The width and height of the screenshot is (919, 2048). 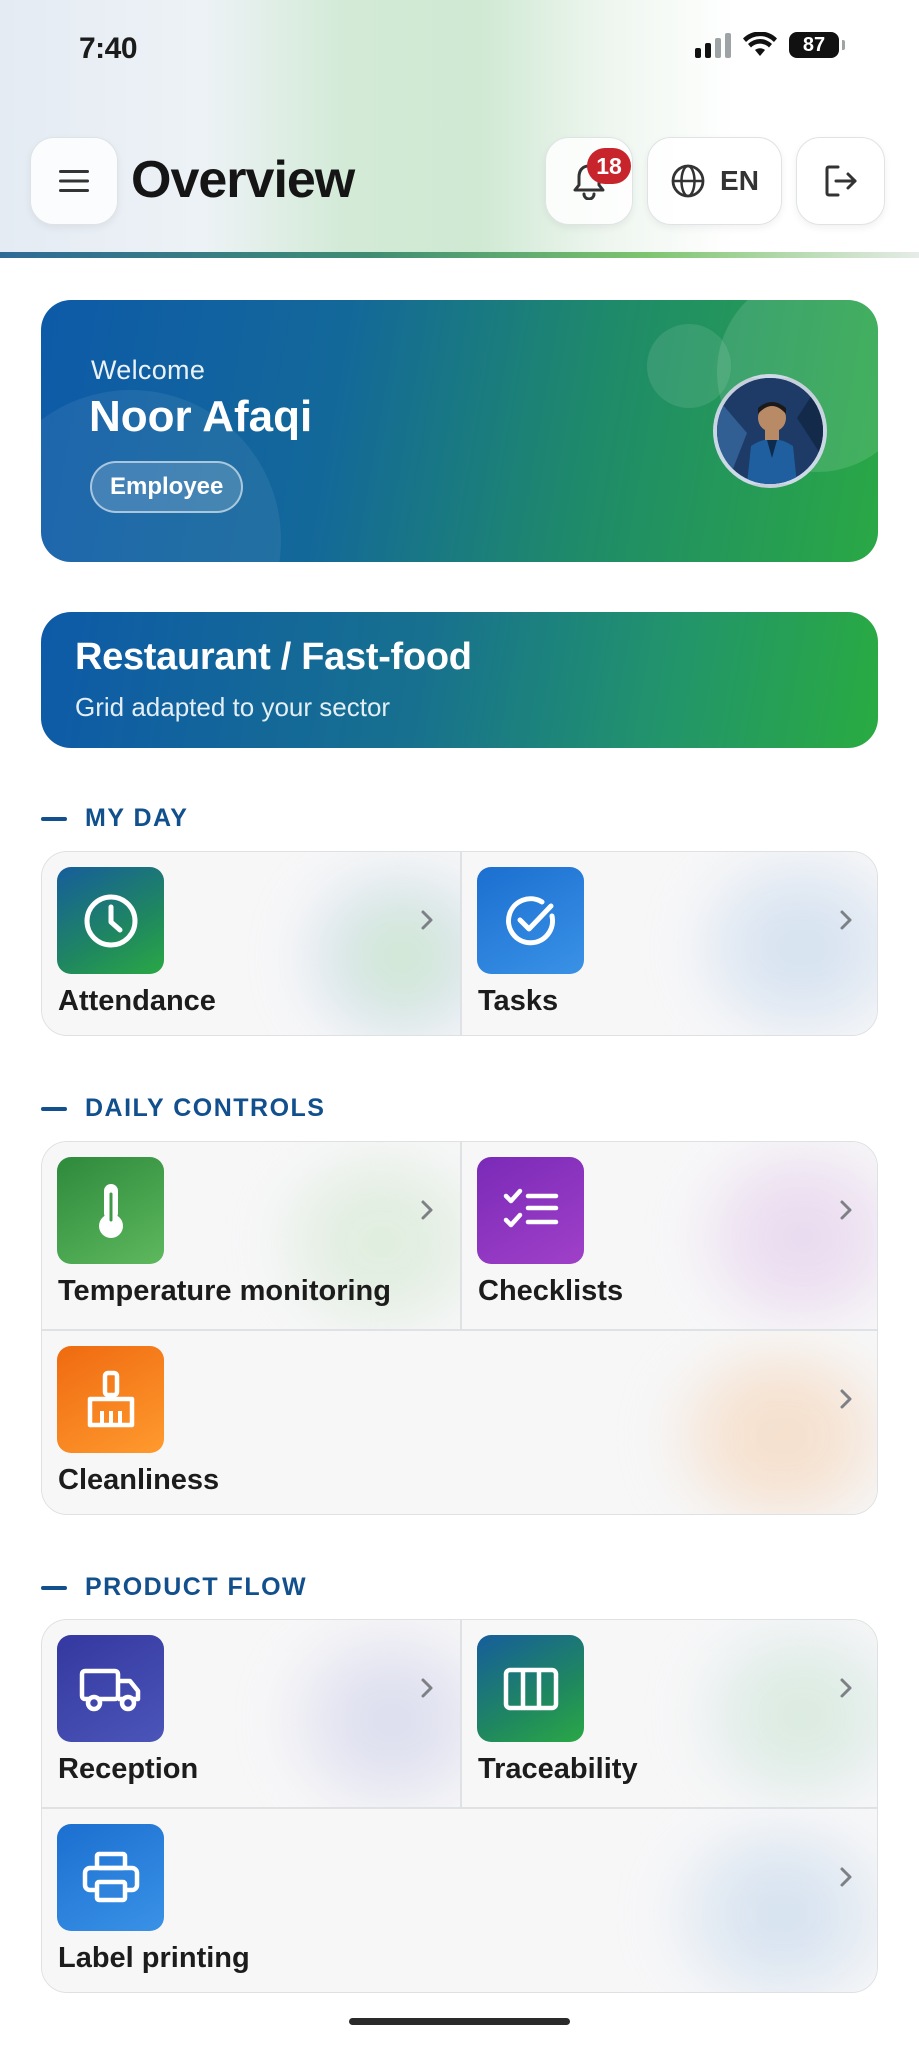 What do you see at coordinates (669, 943) in the screenshot?
I see `tile-tasks: Tasks` at bounding box center [669, 943].